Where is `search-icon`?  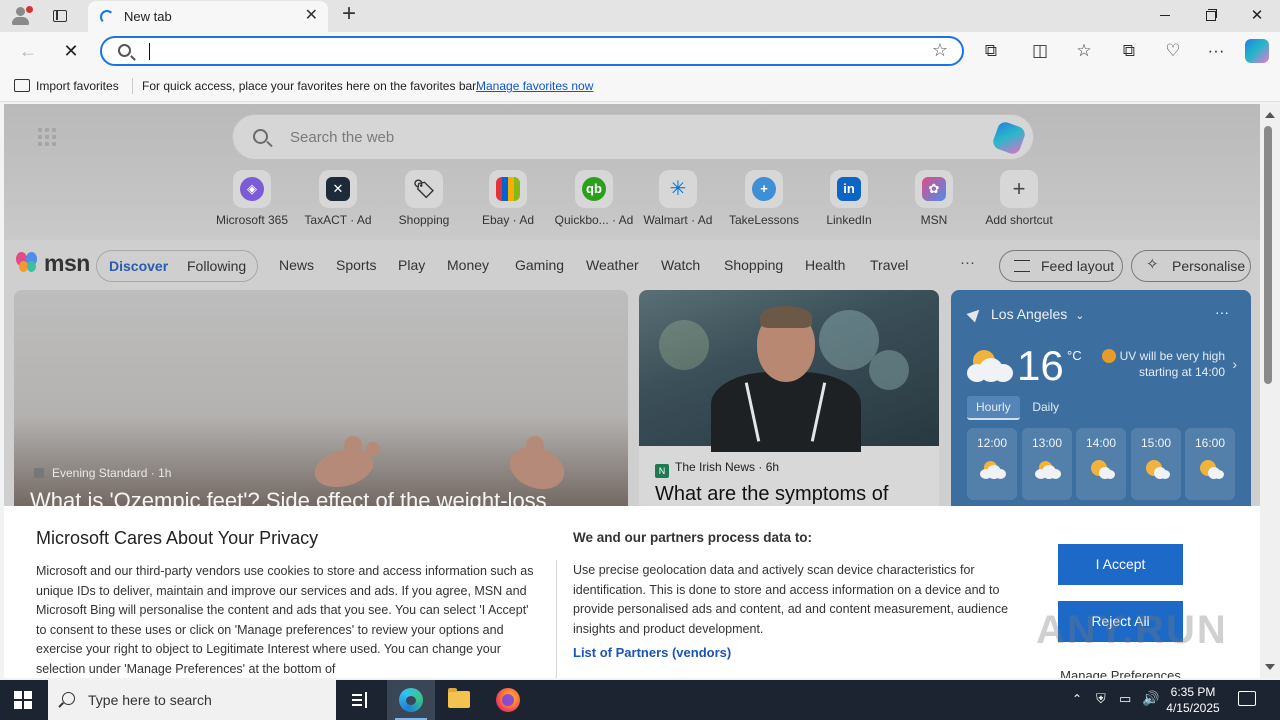 search-icon is located at coordinates (68, 698).